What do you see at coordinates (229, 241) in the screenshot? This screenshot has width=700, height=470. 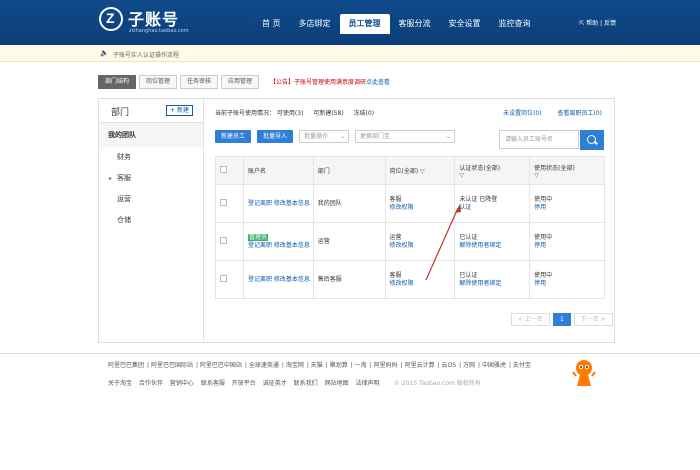 I see `row-checkbox-cell` at bounding box center [229, 241].